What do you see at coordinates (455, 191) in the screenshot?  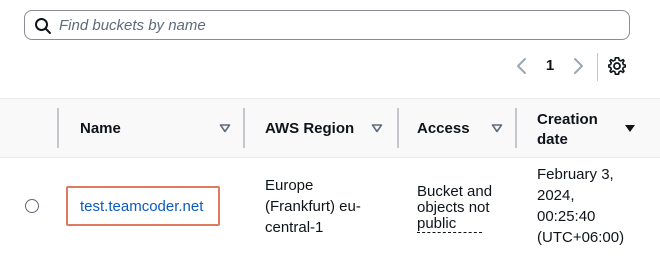 I see `access-line: Bucket and` at bounding box center [455, 191].